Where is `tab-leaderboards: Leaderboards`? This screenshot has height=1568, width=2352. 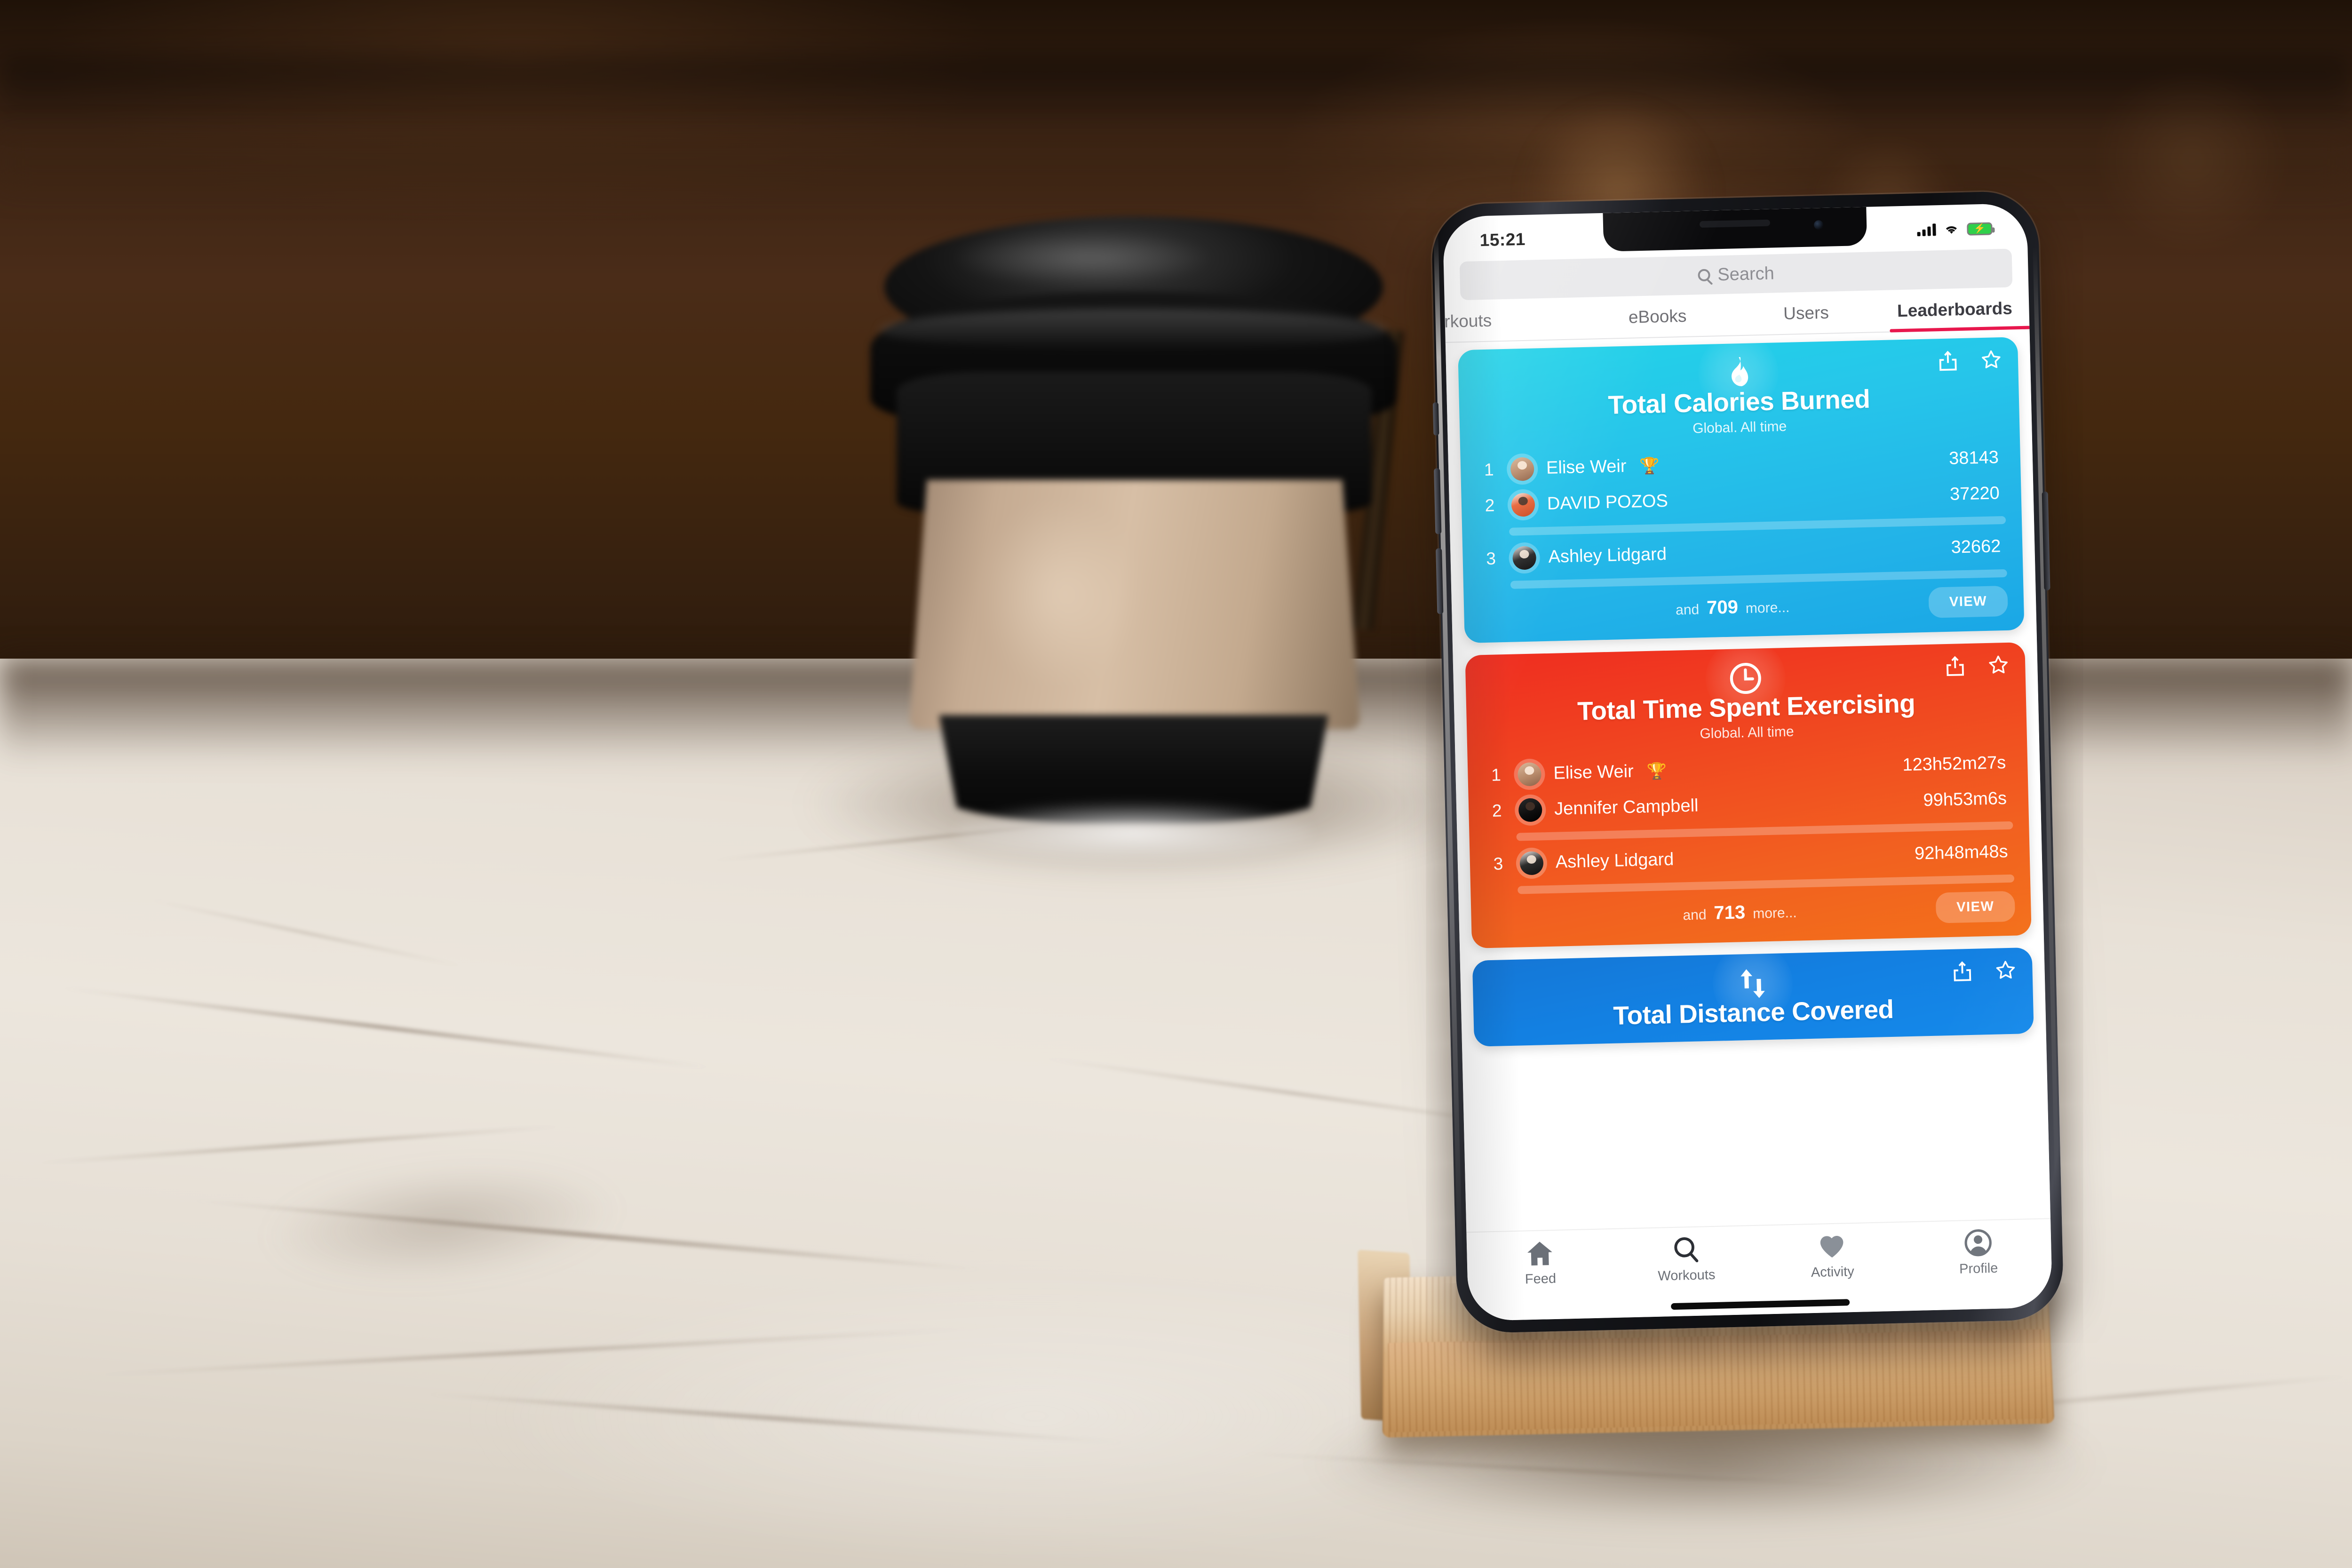 tab-leaderboards: Leaderboards is located at coordinates (1955, 313).